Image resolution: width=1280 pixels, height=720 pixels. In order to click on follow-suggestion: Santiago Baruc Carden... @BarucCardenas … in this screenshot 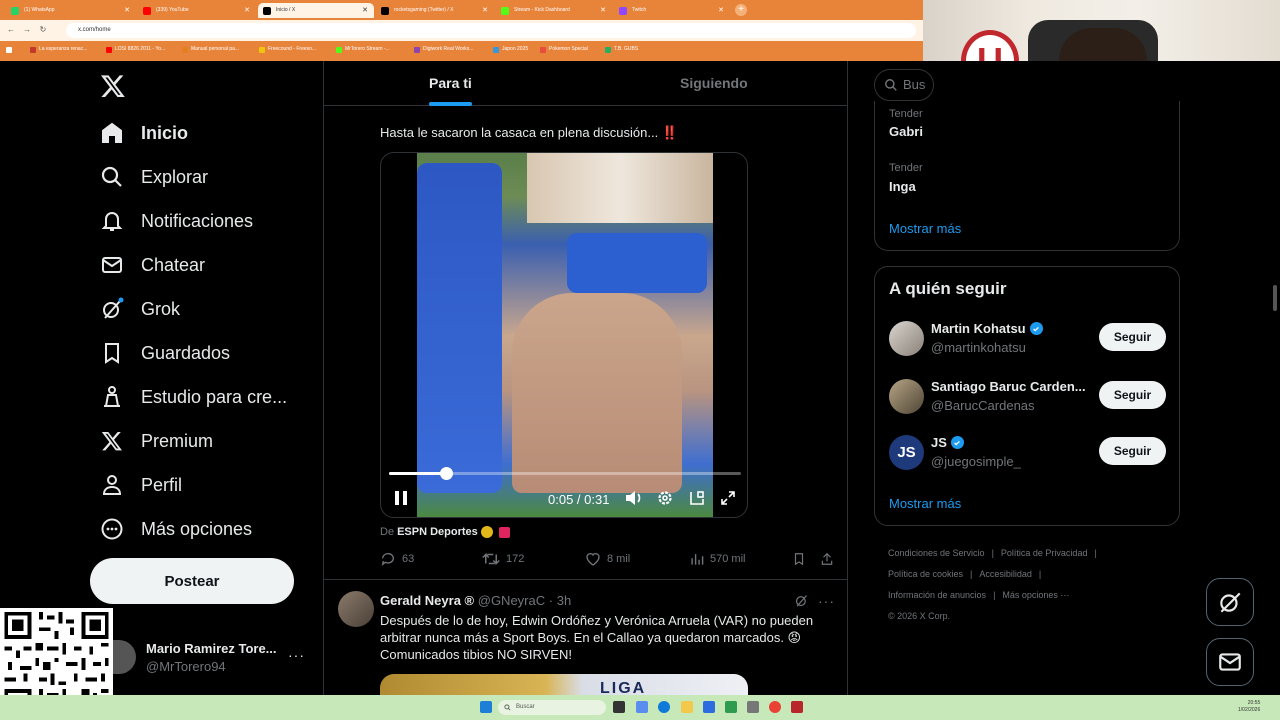, I will do `click(1029, 397)`.